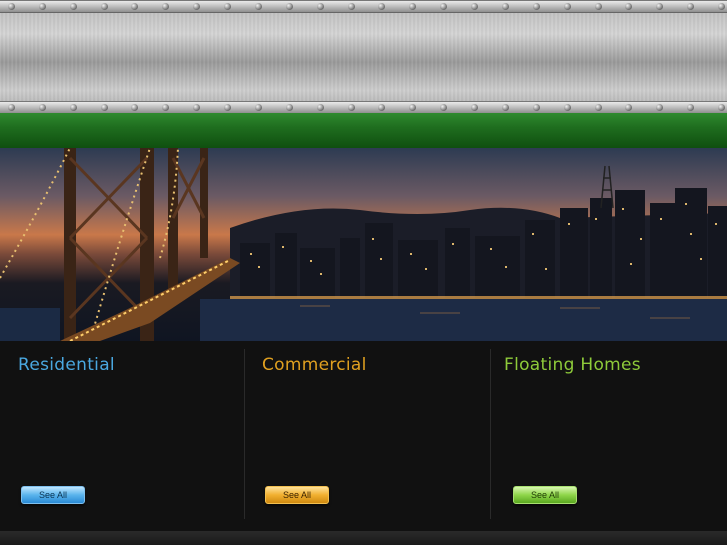 This screenshot has height=545, width=727. What do you see at coordinates (572, 365) in the screenshot?
I see `column-title-floating-homes: Floating Homes` at bounding box center [572, 365].